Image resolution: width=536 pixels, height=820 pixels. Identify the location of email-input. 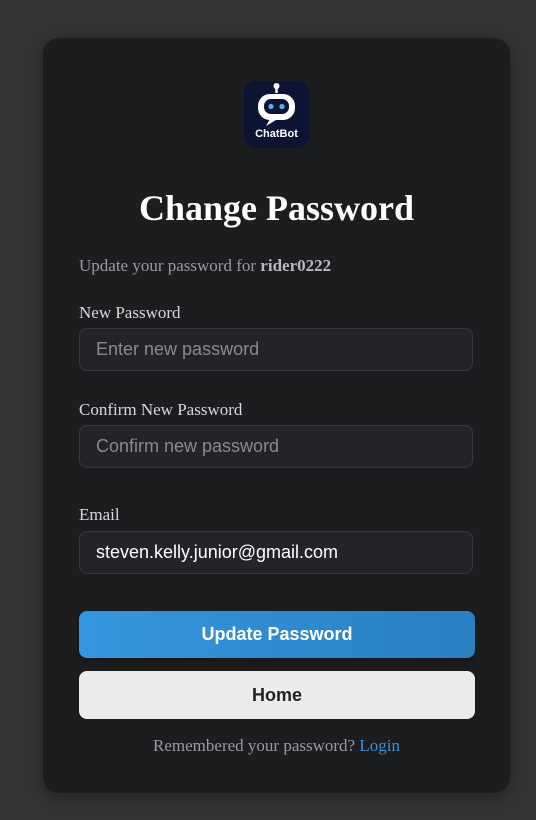
(276, 552).